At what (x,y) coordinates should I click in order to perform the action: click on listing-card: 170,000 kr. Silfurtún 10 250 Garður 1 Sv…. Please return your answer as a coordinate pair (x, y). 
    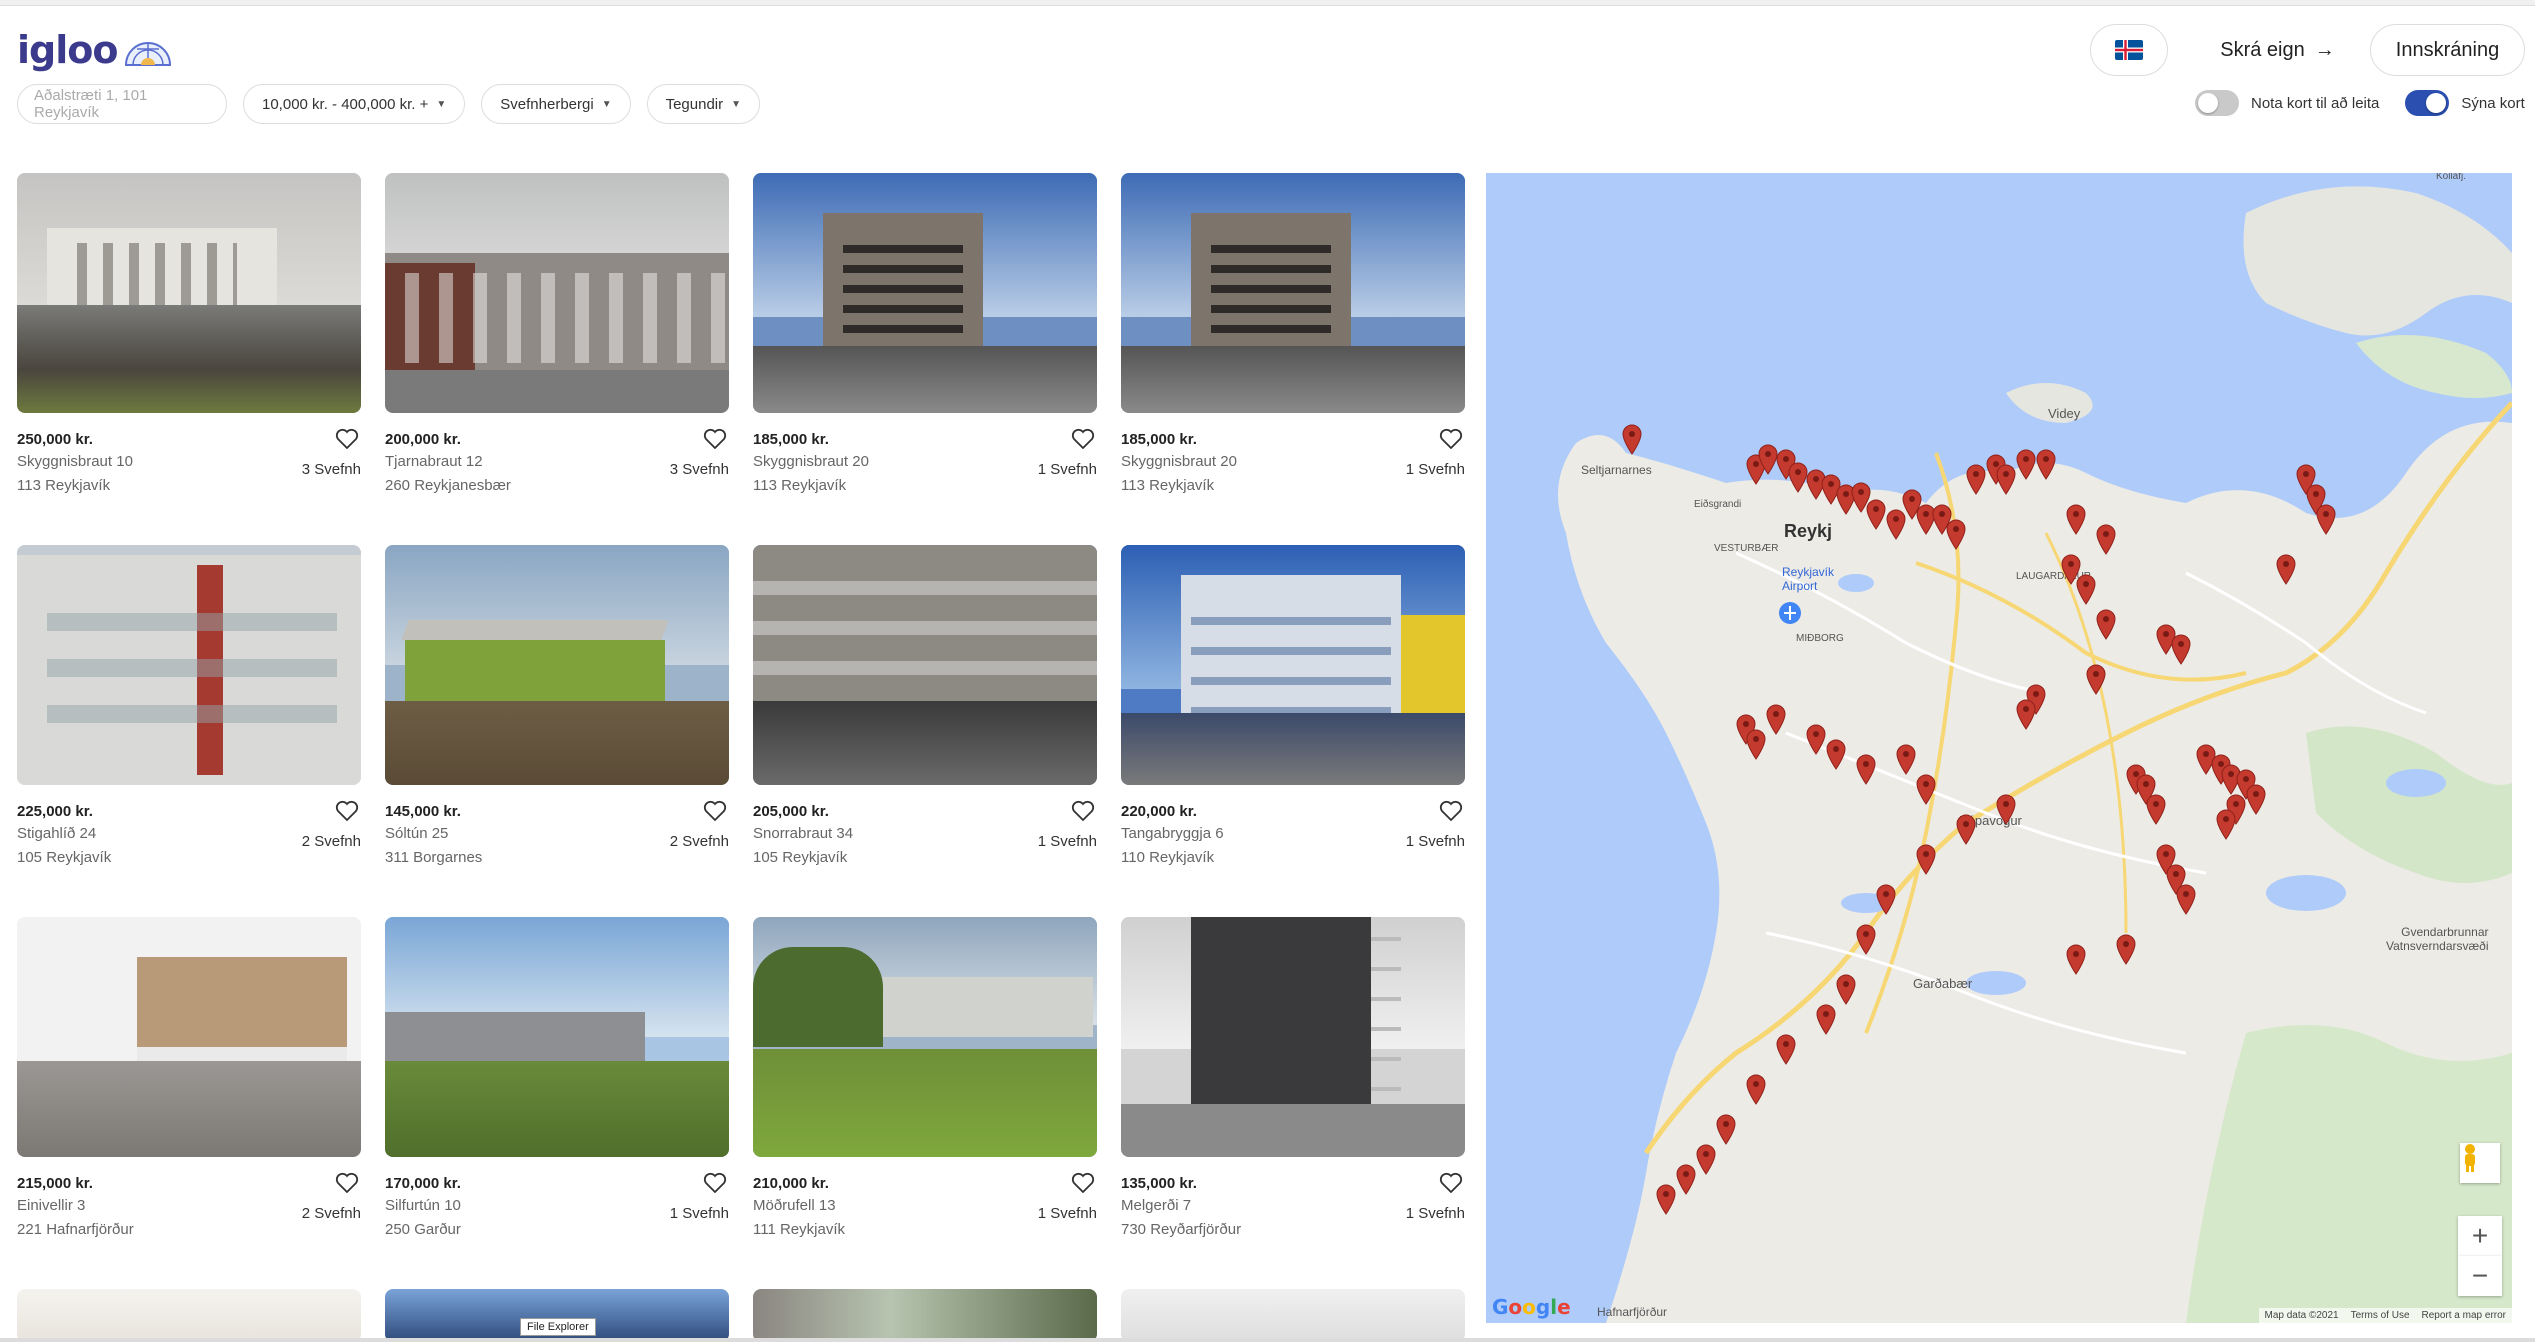
    Looking at the image, I should click on (557, 1089).